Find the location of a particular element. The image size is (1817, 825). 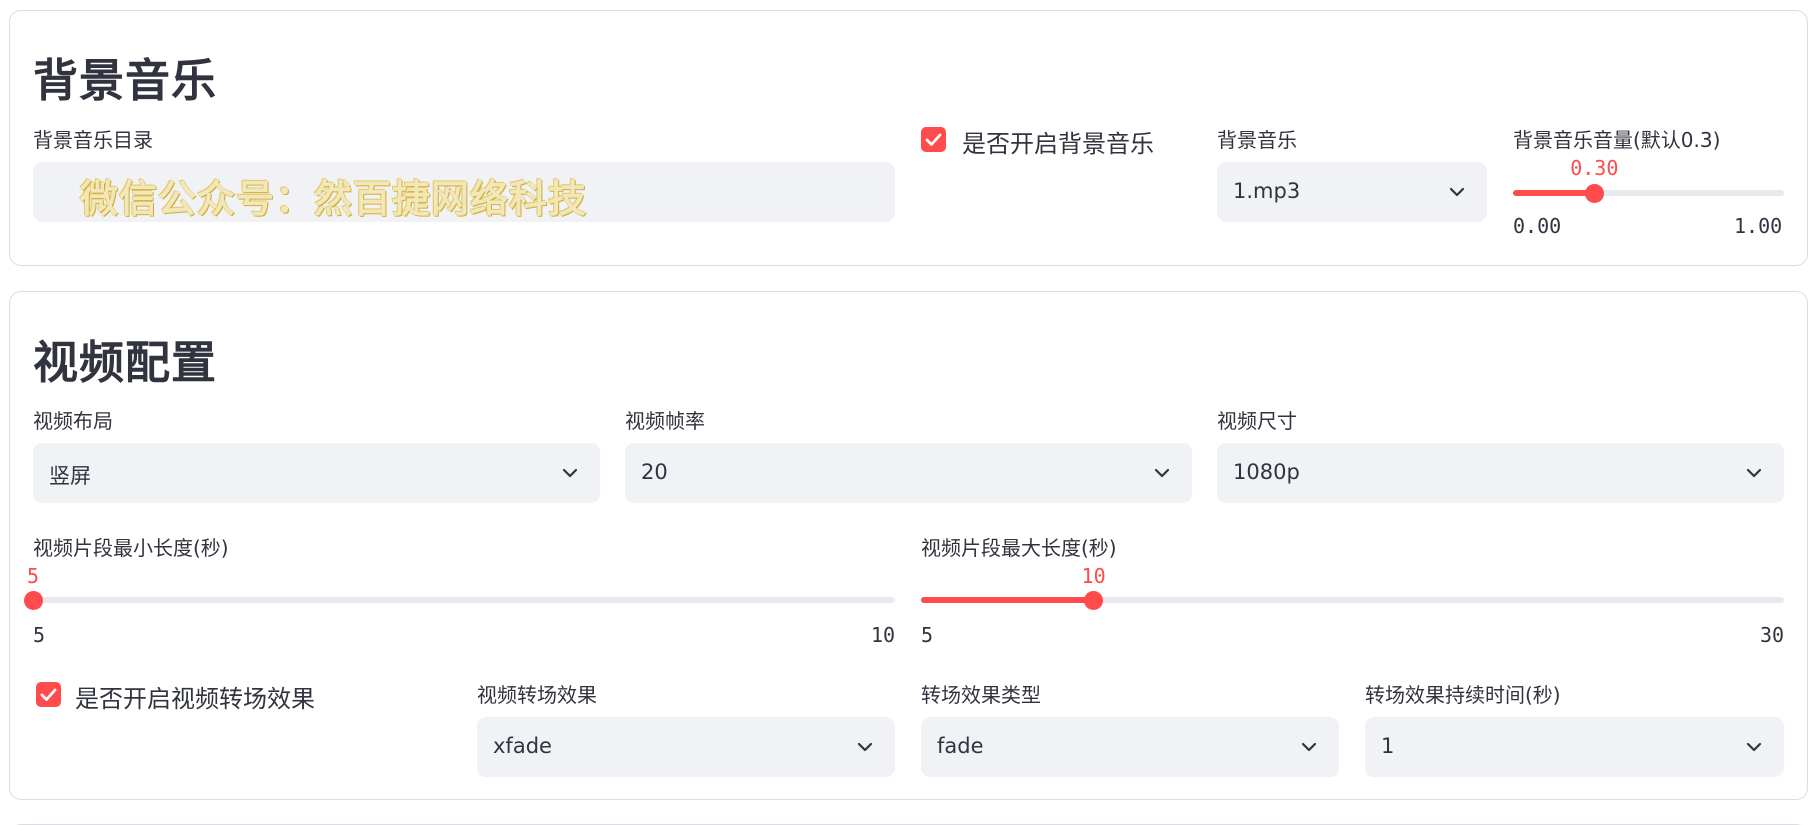

max-len-label: 视频片段最大长度(秒) is located at coordinates (1019, 548).